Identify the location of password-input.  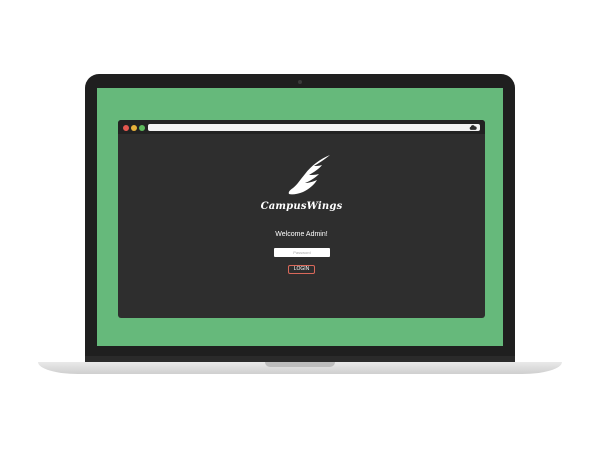
(302, 252).